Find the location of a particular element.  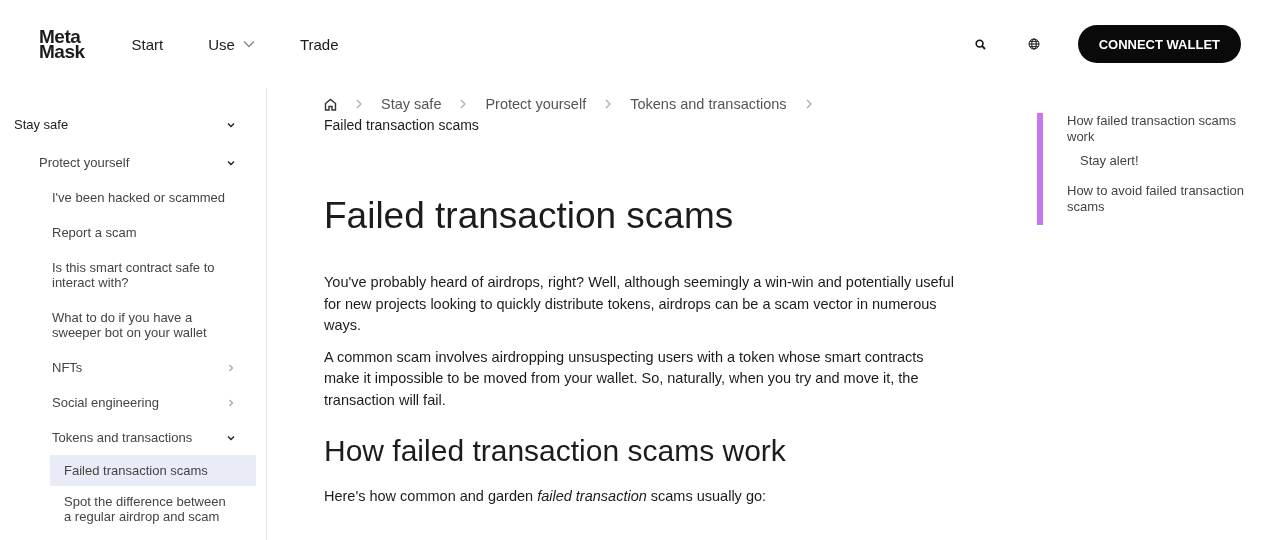

logo: Meta Mask is located at coordinates (62, 44).